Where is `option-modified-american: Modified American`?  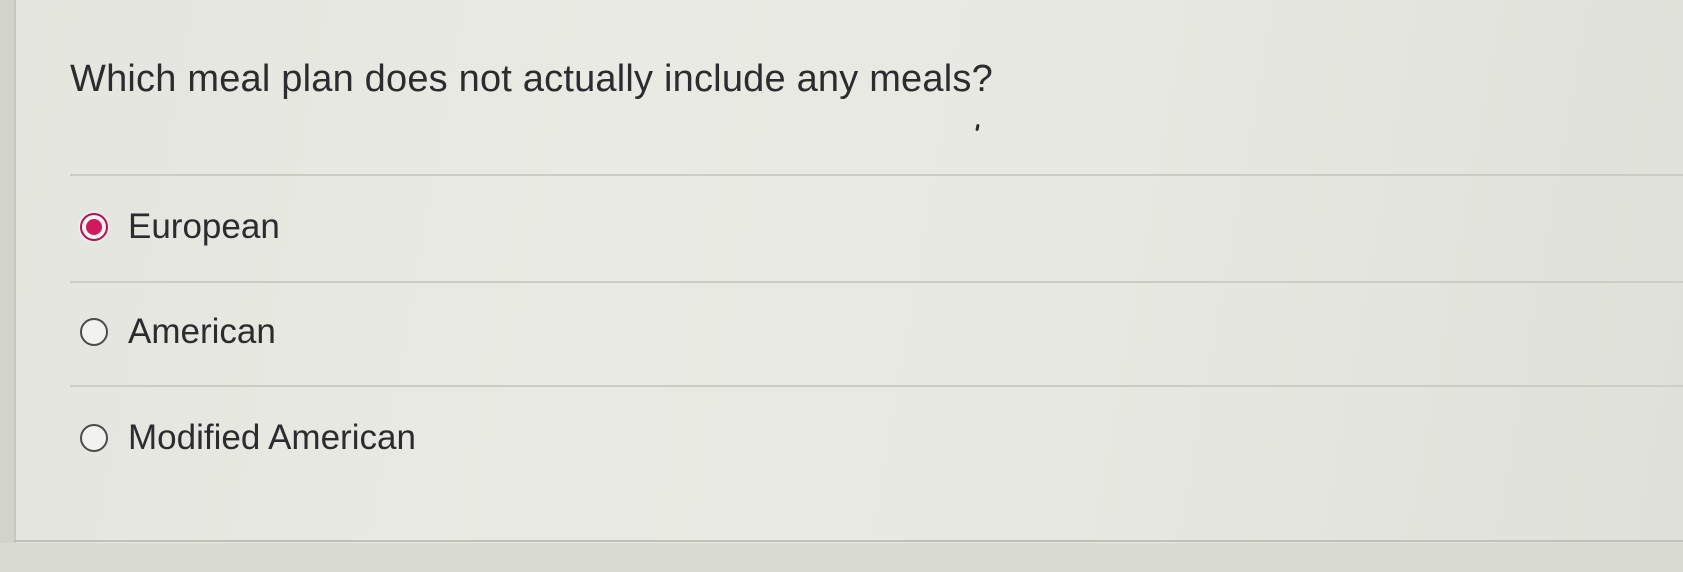
option-modified-american: Modified American is located at coordinates (830, 438).